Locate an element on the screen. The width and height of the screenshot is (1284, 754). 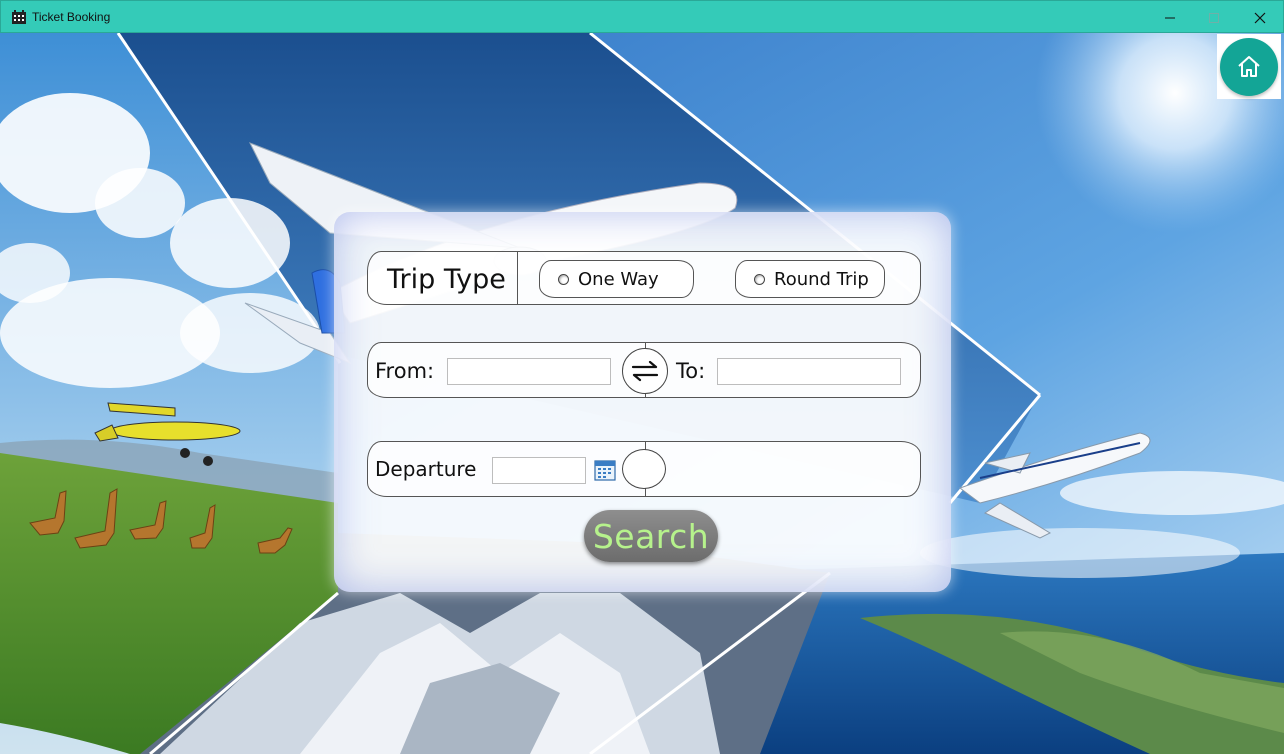
minimize-button is located at coordinates (1170, 17).